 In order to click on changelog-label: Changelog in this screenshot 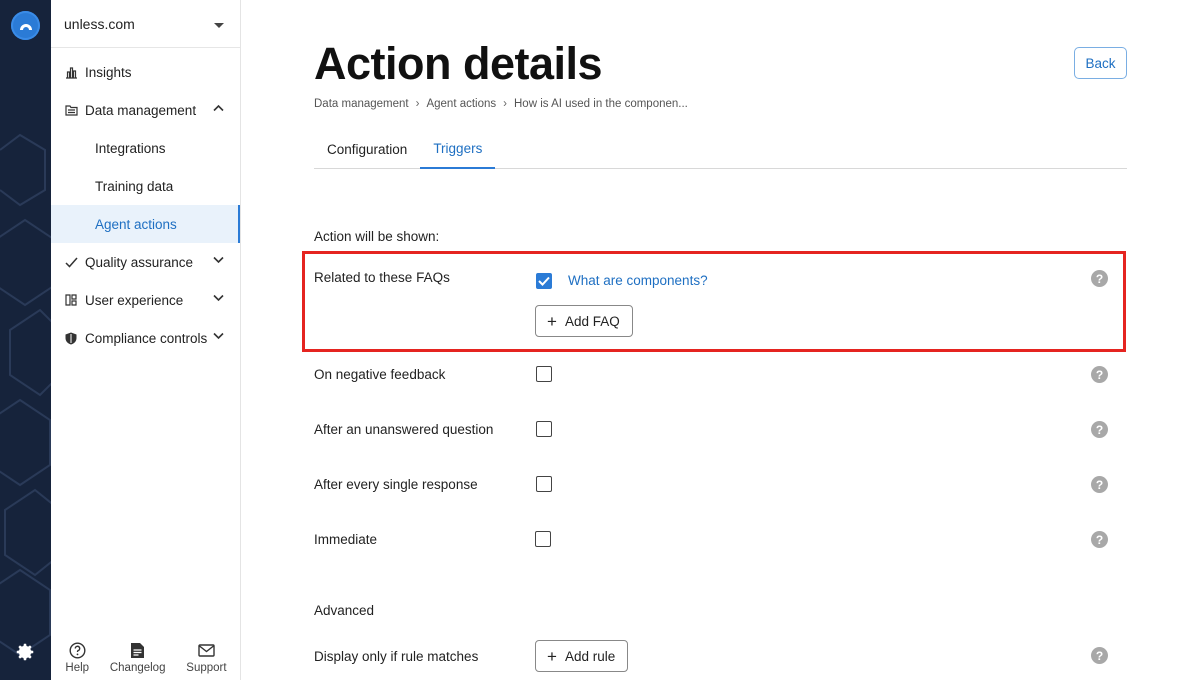, I will do `click(137, 668)`.